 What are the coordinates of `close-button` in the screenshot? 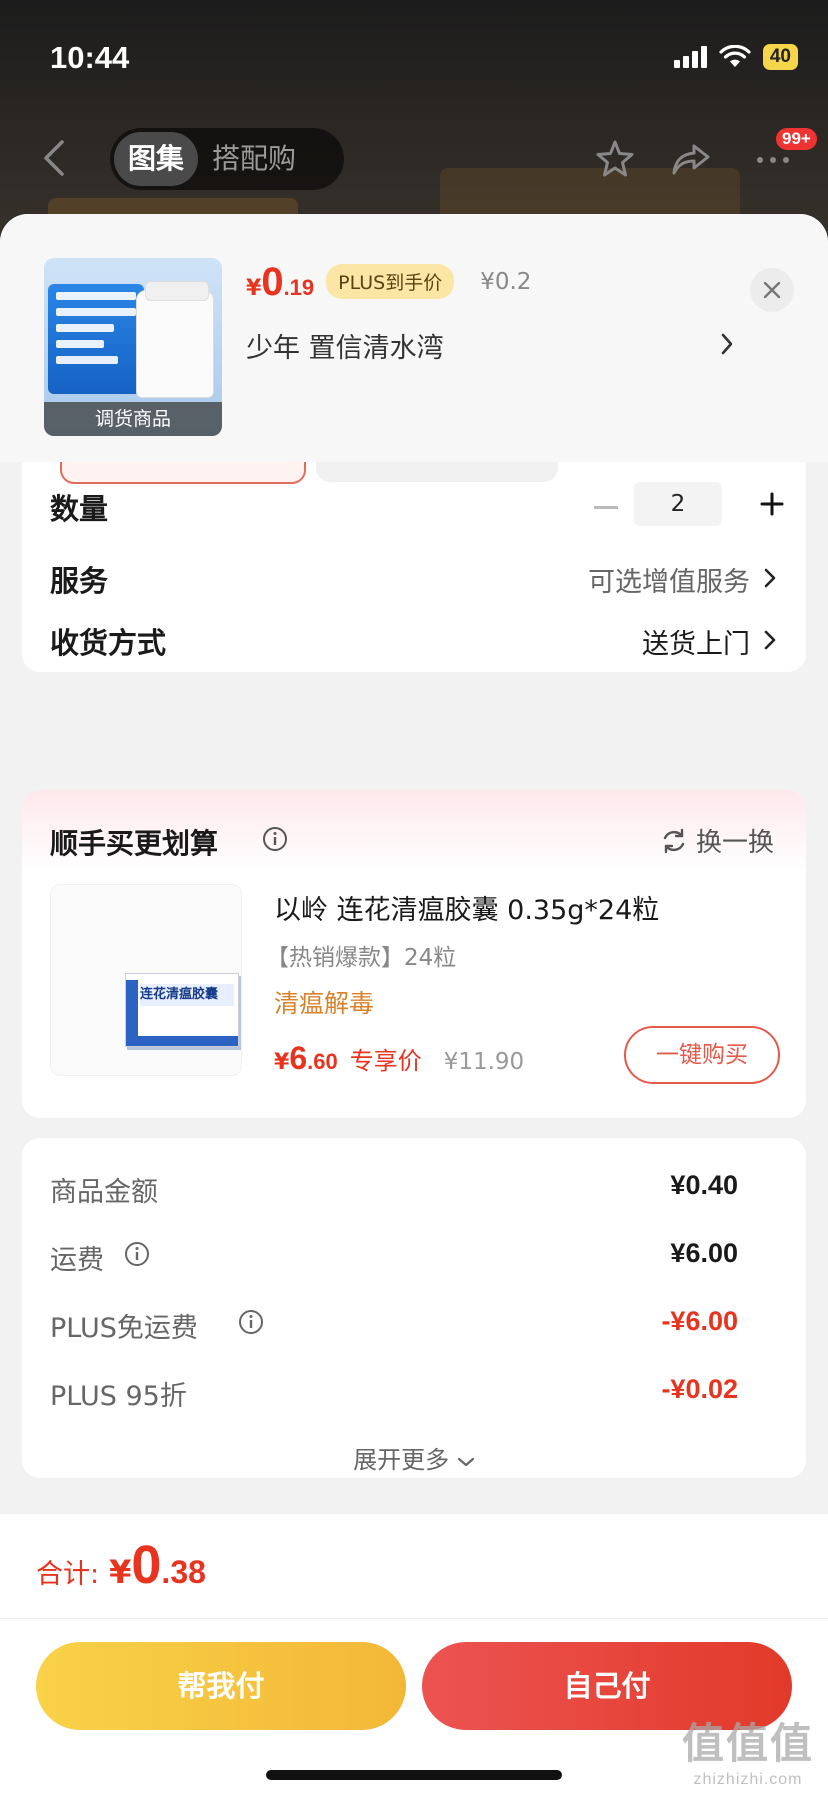 It's located at (772, 290).